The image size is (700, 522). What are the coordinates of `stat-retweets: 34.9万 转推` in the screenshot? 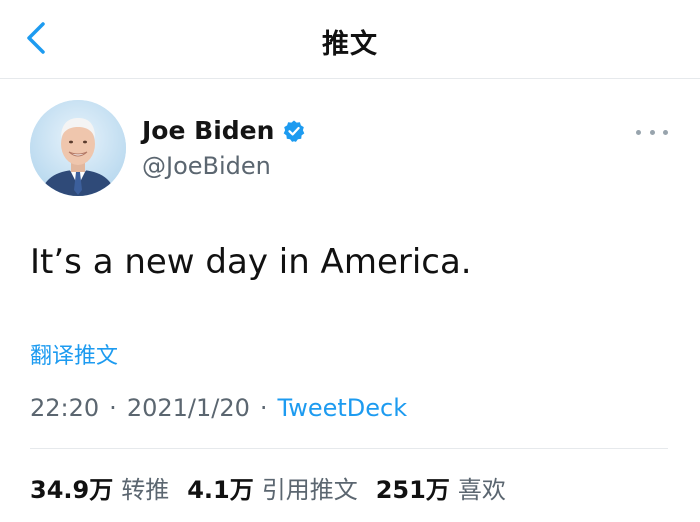 It's located at (99, 487).